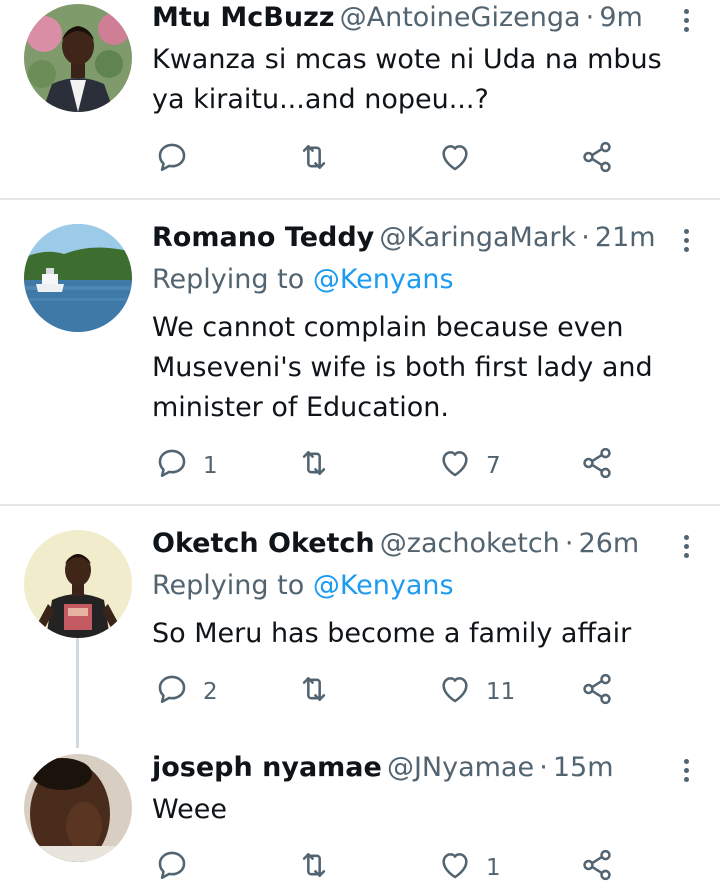 Image resolution: width=720 pixels, height=896 pixels. I want to click on author-handle: @zachoketch, so click(470, 543).